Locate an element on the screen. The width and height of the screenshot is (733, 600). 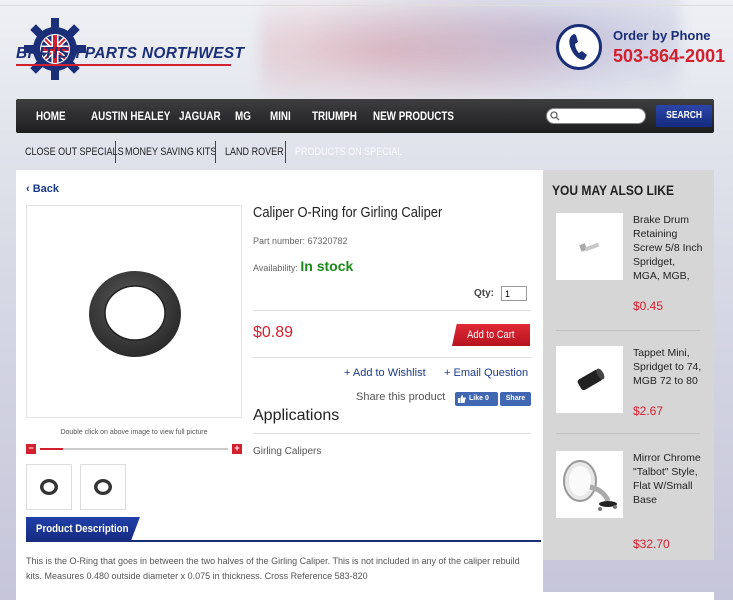
subnav-money-saving-kits: MONEY SAVING KITS is located at coordinates (170, 152).